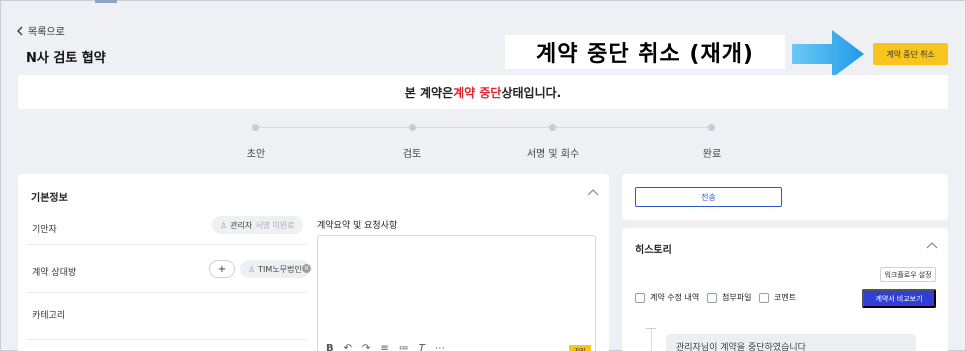 The width and height of the screenshot is (966, 351). Describe the element at coordinates (653, 250) in the screenshot. I see `history-title: 히스토리` at that location.